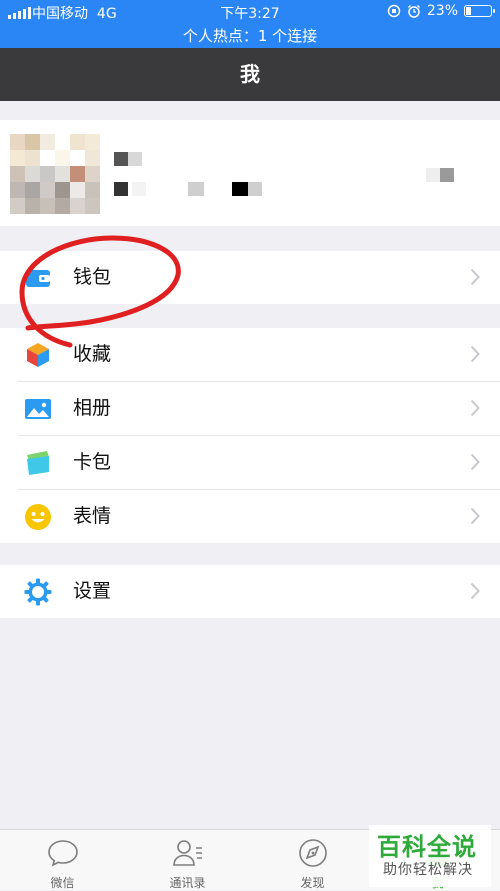  Describe the element at coordinates (92, 516) in the screenshot. I see `menu-label: 表情` at that location.